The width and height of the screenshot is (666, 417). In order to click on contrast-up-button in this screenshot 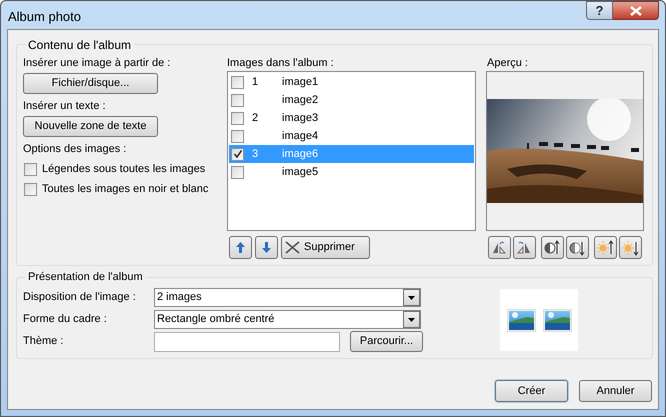, I will do `click(552, 247)`.